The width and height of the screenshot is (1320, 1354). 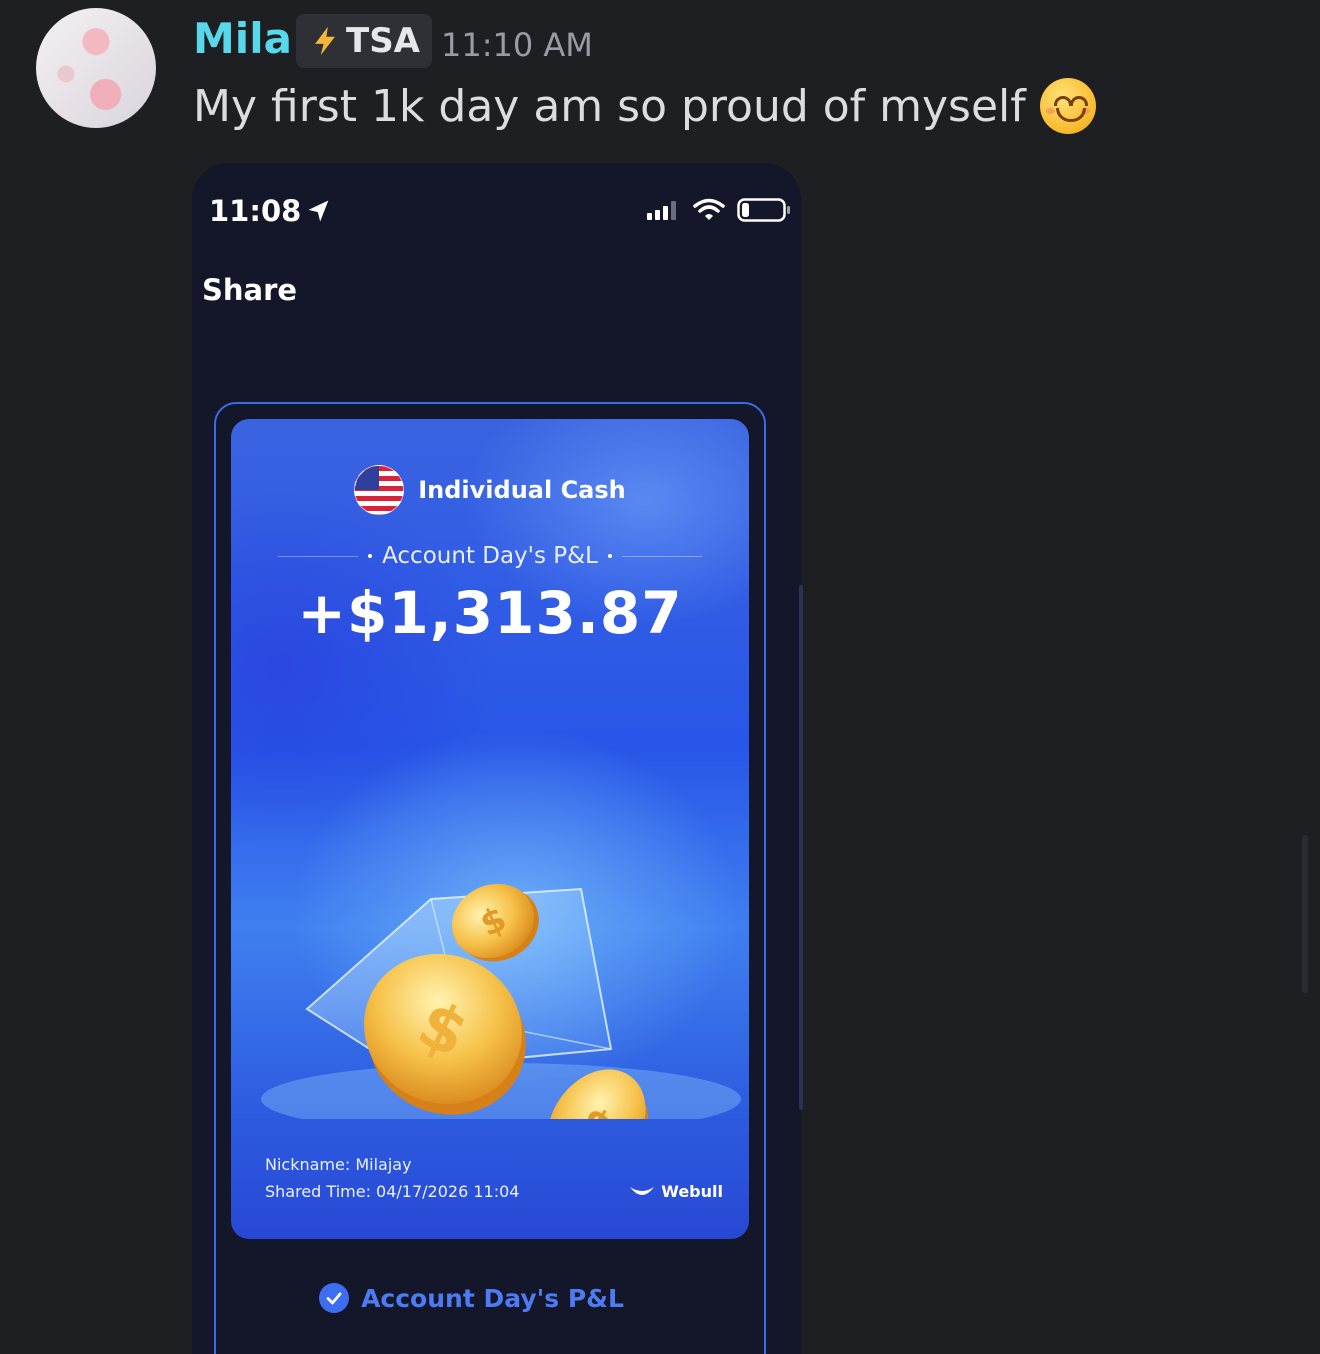 I want to click on image-scrollbar, so click(x=801, y=847).